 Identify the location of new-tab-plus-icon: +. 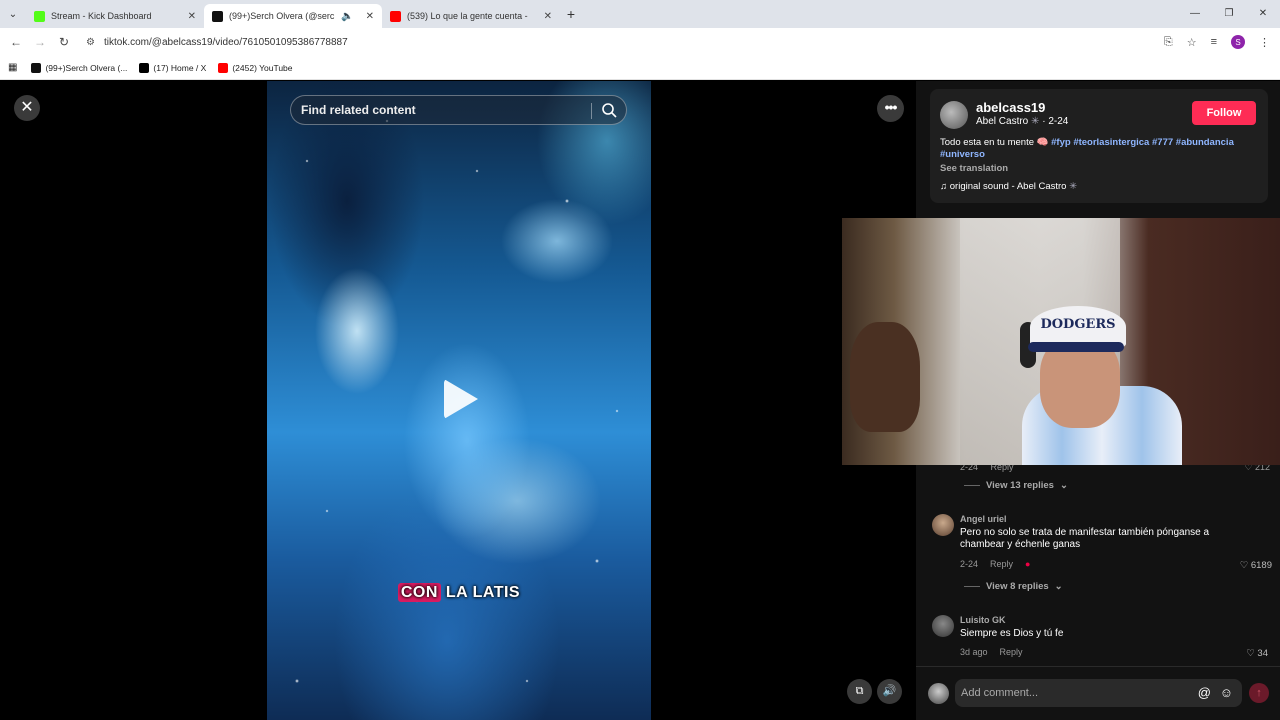
(571, 14).